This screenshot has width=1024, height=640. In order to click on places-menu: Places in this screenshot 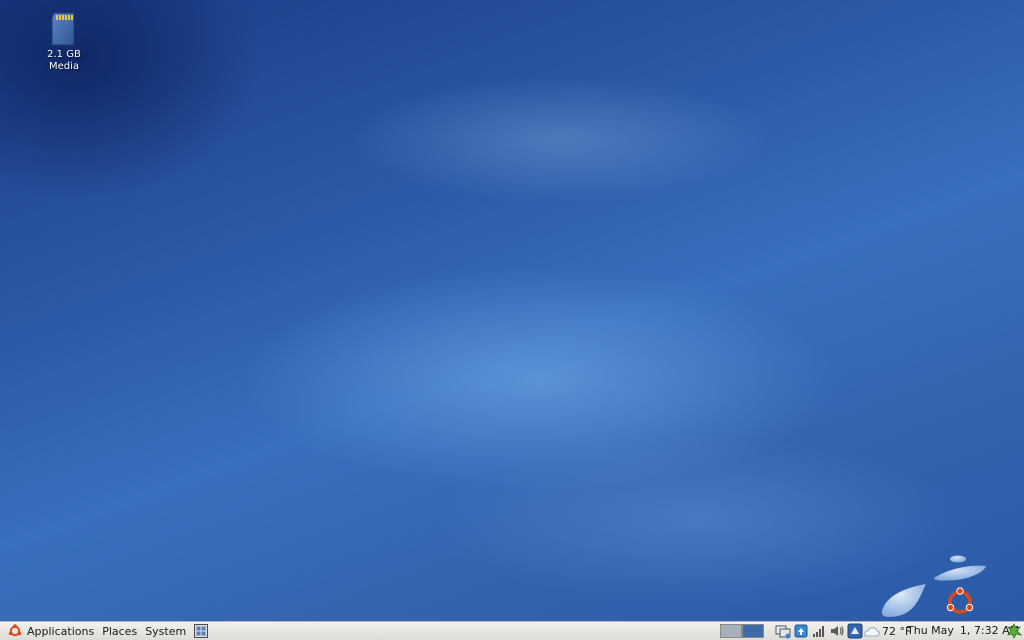, I will do `click(119, 631)`.